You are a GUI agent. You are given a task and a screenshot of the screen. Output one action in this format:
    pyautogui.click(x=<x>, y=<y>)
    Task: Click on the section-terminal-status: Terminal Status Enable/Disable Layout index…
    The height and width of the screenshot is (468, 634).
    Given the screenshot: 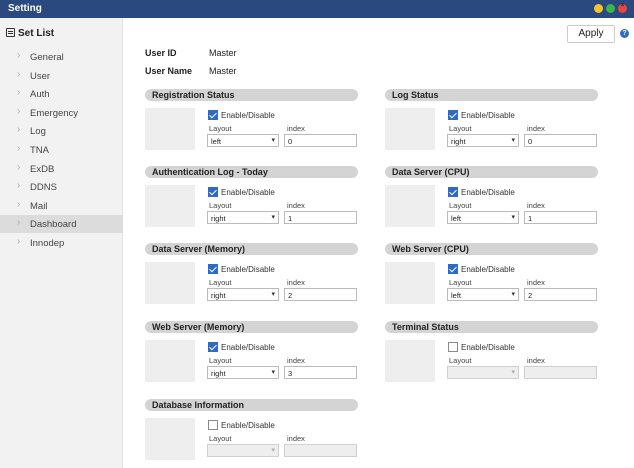 What is the action you would take?
    pyautogui.click(x=491, y=356)
    